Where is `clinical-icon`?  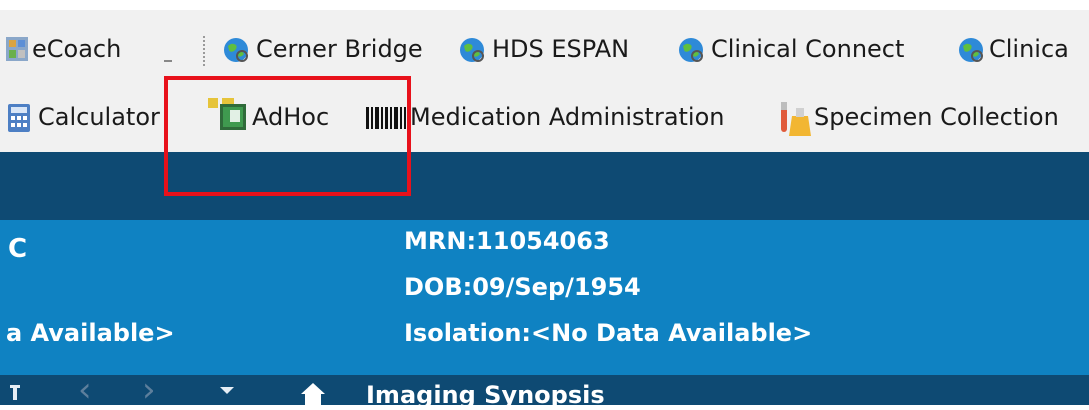
clinical-icon is located at coordinates (971, 50).